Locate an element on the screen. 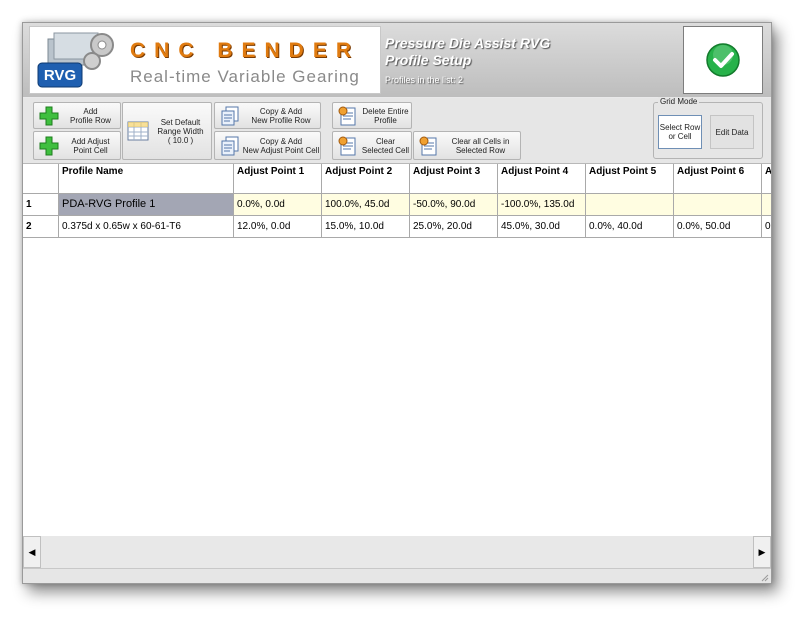 Image resolution: width=811 pixels, height=624 pixels. column-header: Adjust Point 5 is located at coordinates (630, 179).